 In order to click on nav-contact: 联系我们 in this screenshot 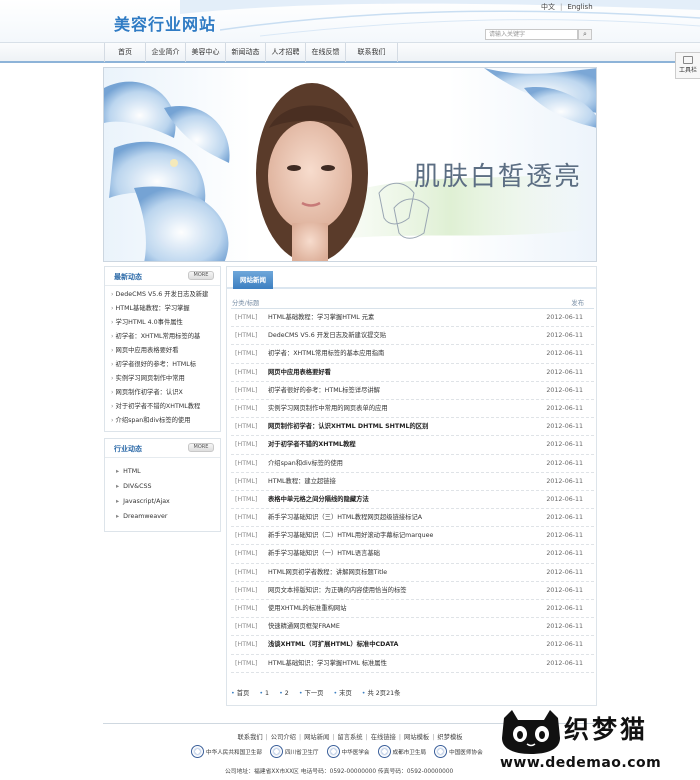, I will do `click(372, 52)`.